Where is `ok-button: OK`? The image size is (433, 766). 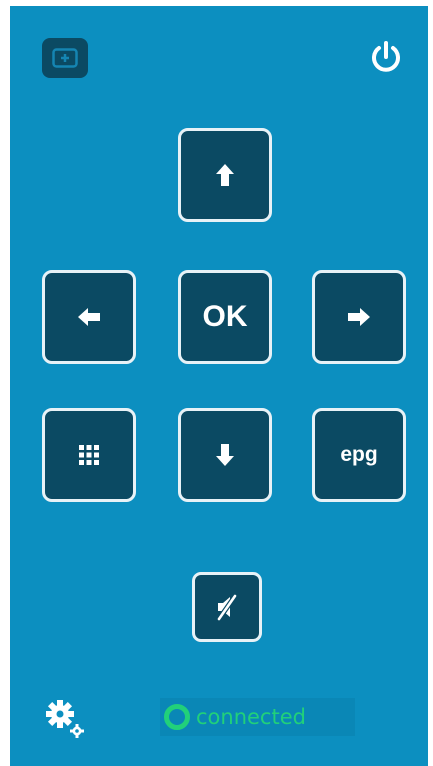 ok-button: OK is located at coordinates (225, 317).